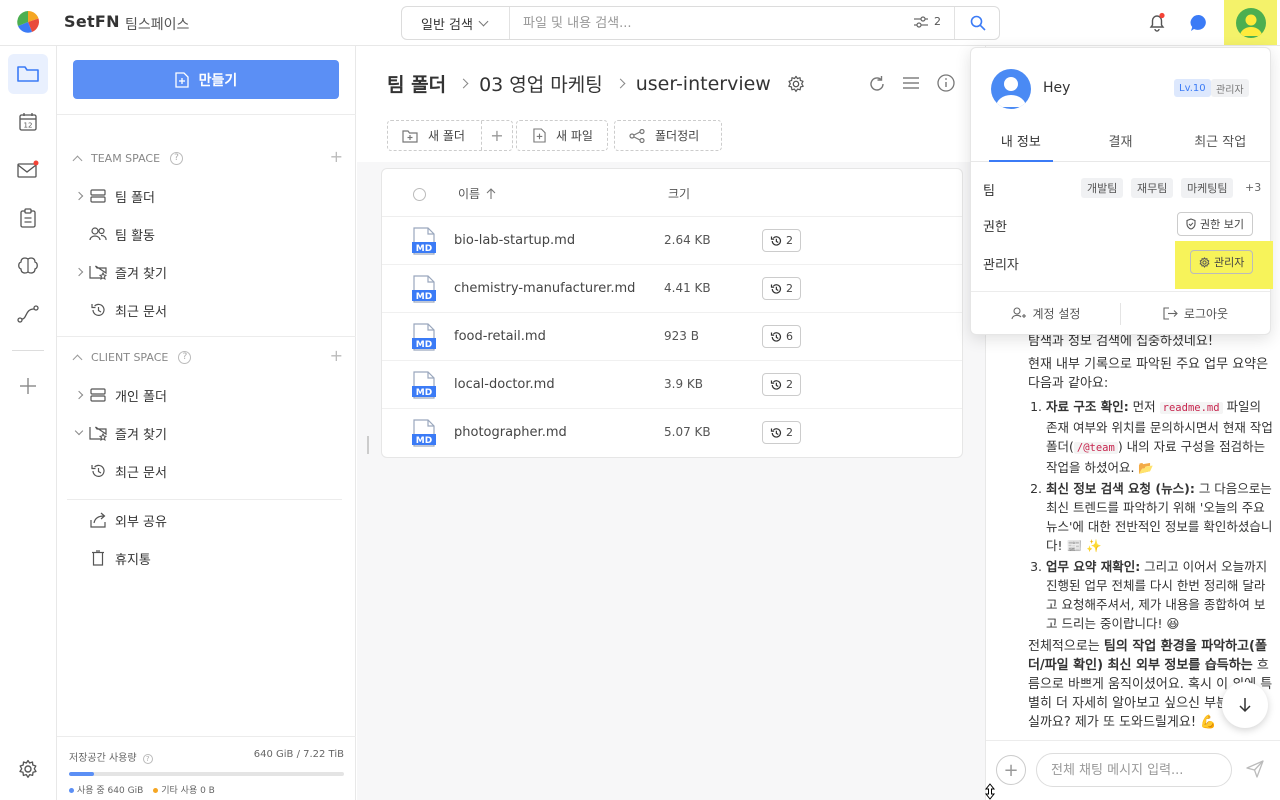  What do you see at coordinates (672, 337) in the screenshot?
I see `table-row: MD food-retail.md 923 B 6` at bounding box center [672, 337].